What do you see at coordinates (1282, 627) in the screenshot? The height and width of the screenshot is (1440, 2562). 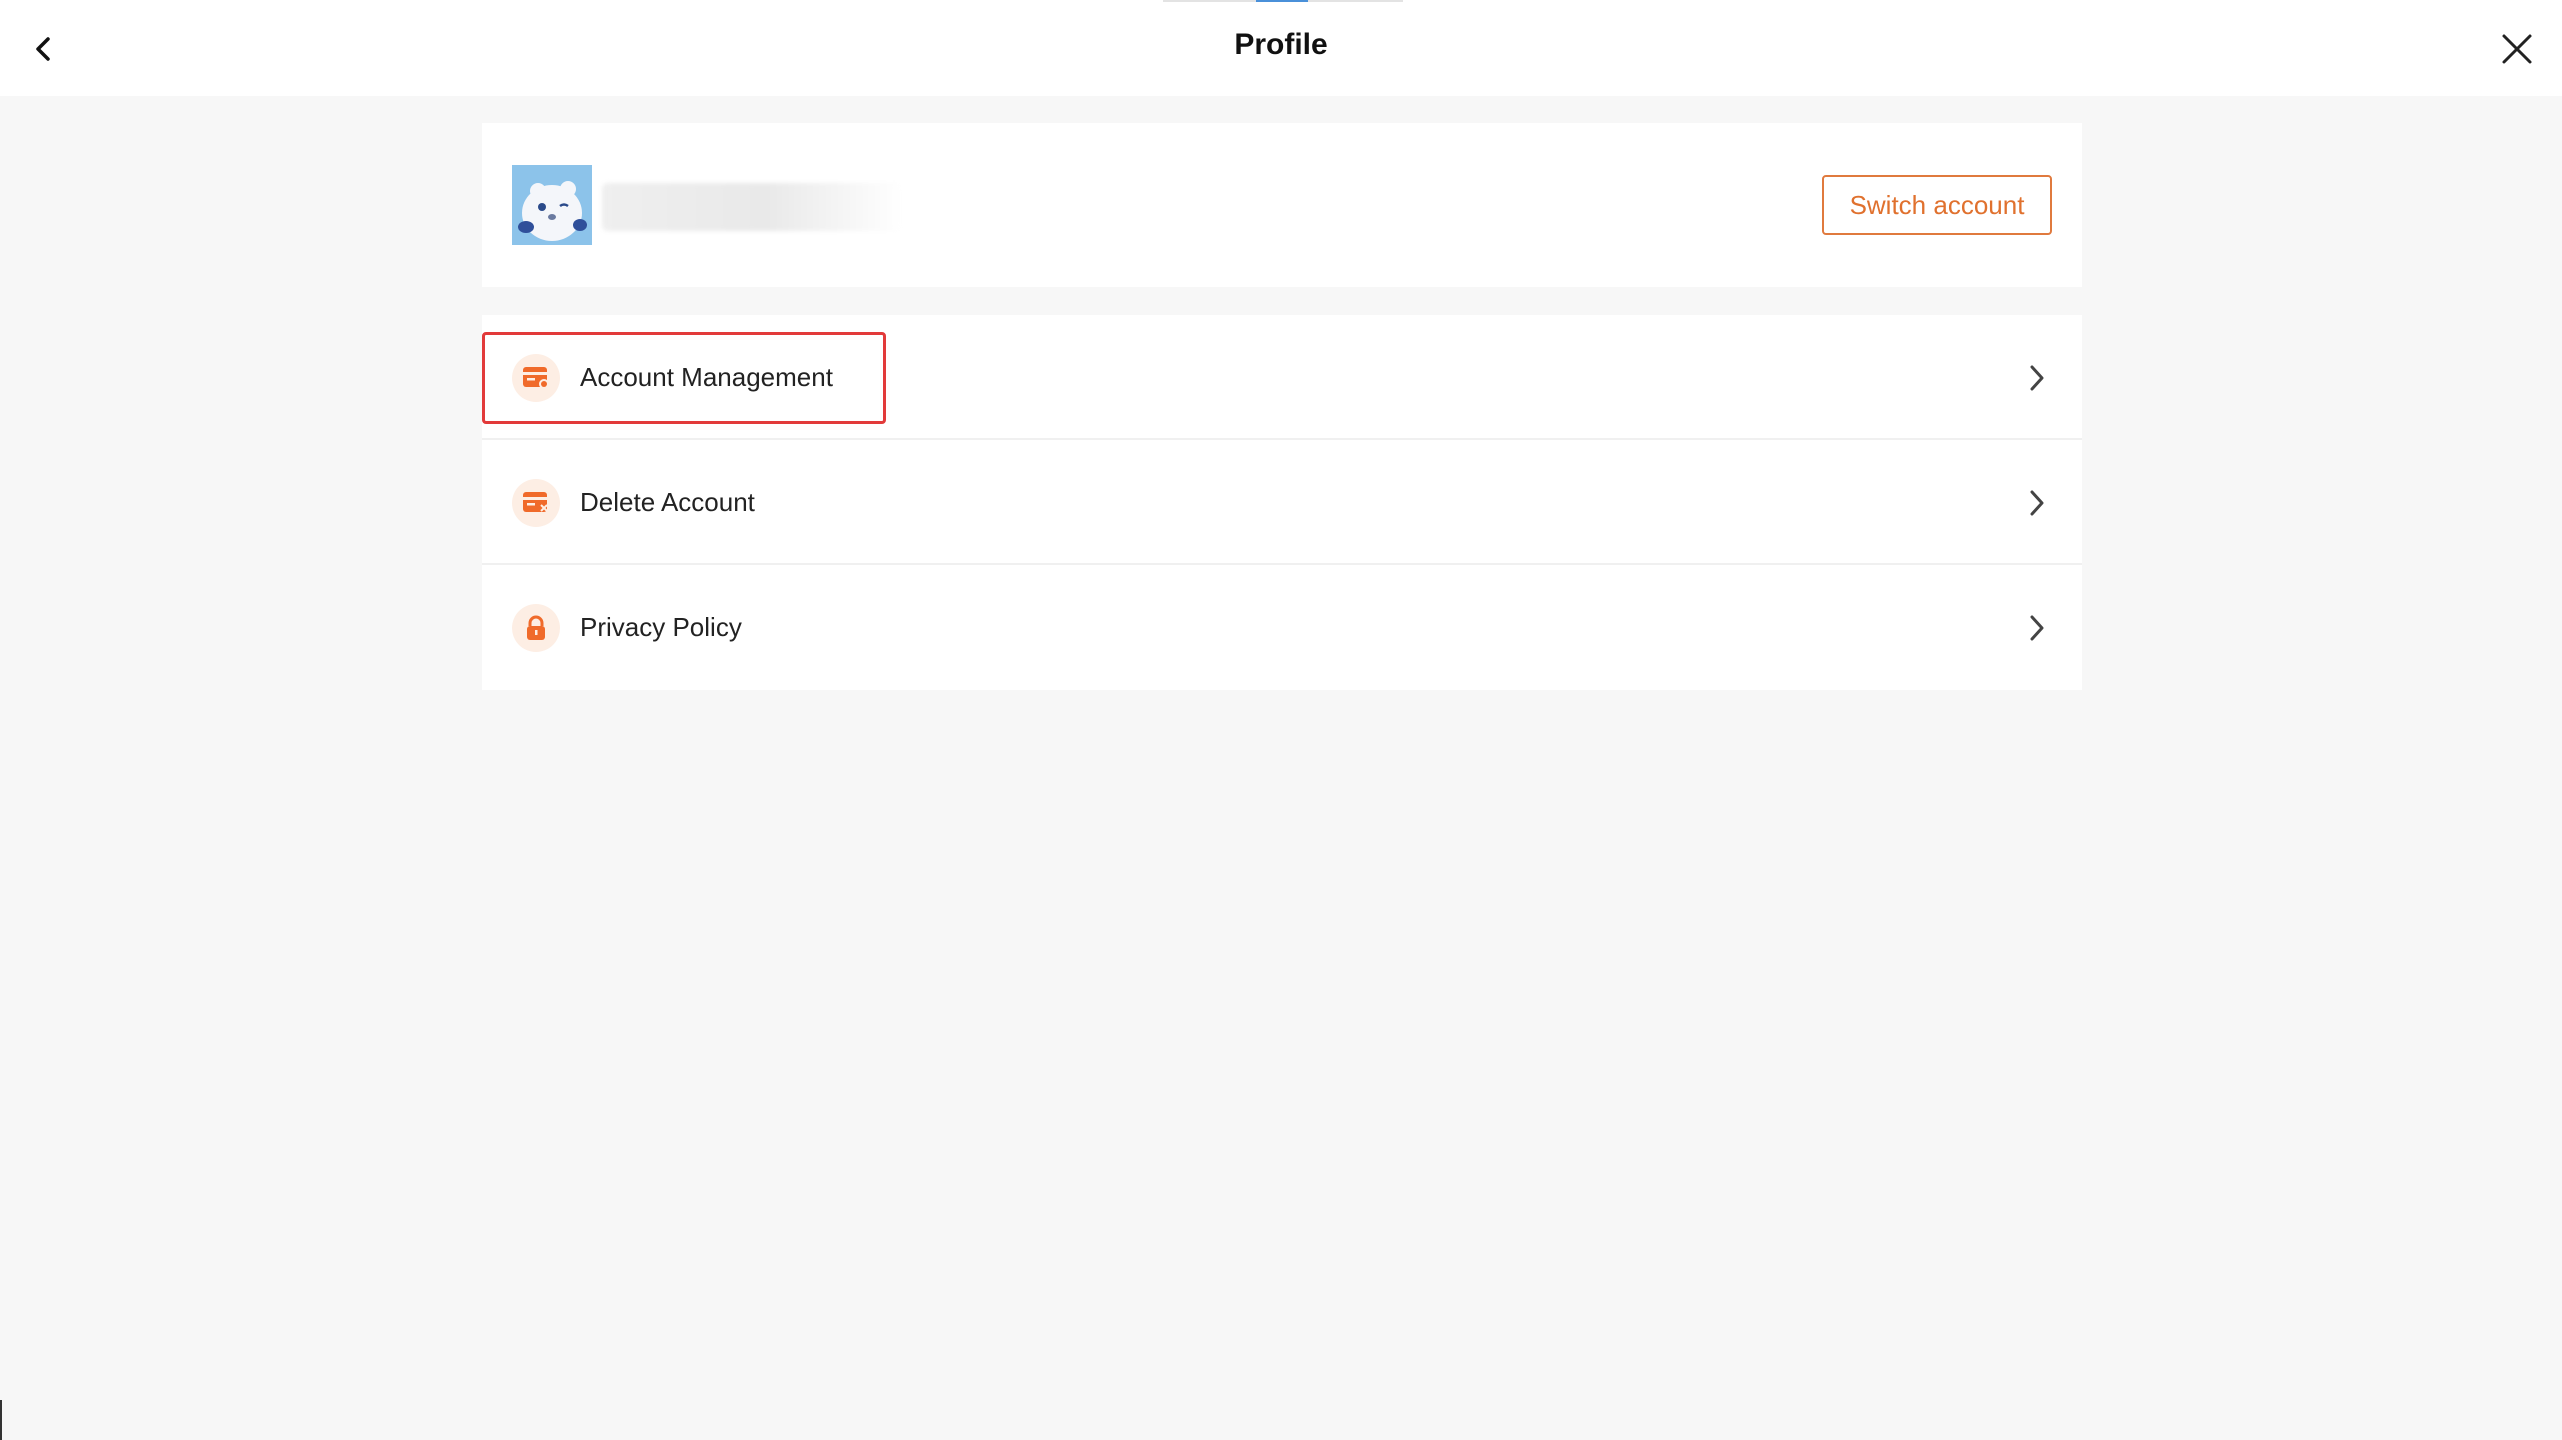 I see `menu-item-privacy-policy: Privacy Policy` at bounding box center [1282, 627].